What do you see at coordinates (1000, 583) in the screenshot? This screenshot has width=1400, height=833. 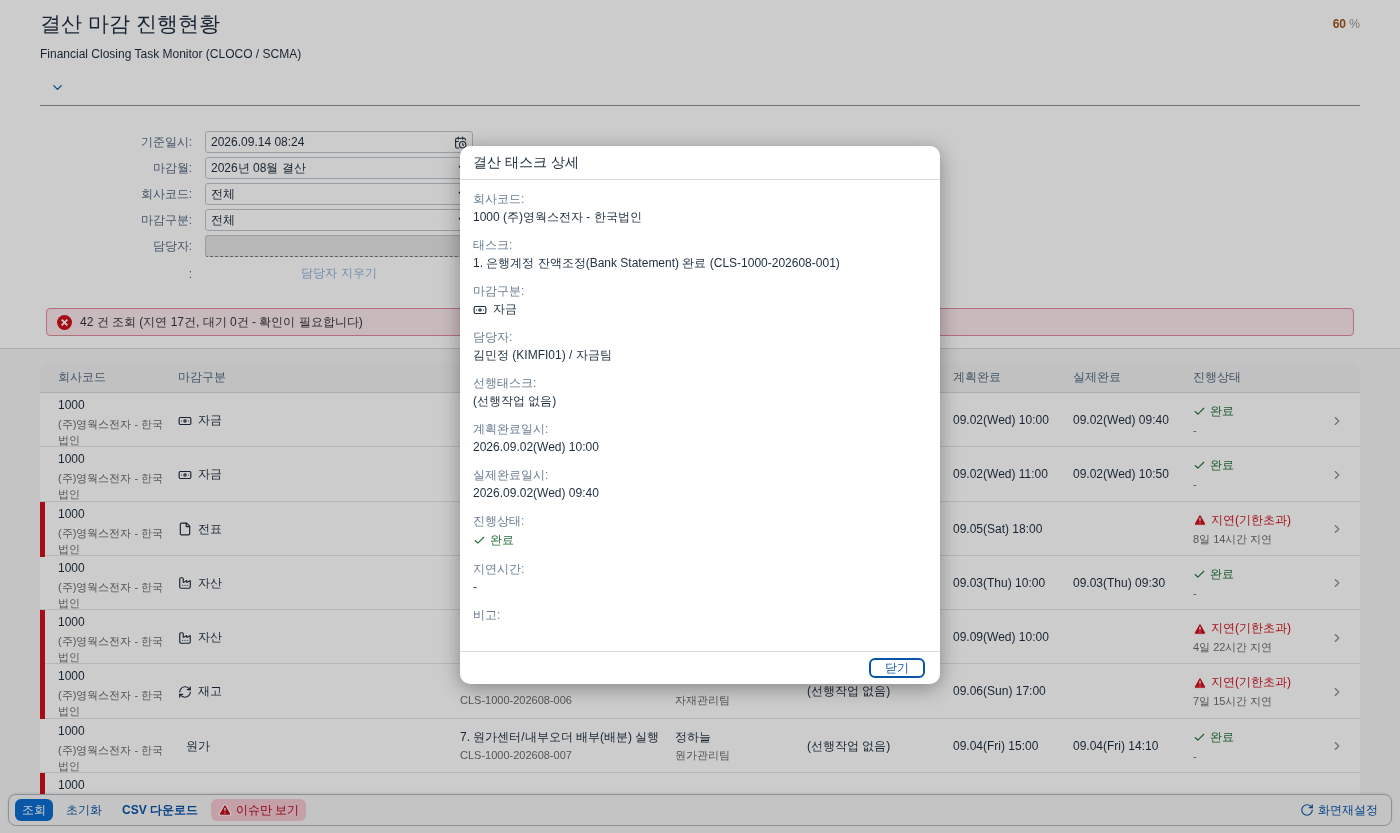 I see `planned-date: 09.03(Thu) 10:00` at bounding box center [1000, 583].